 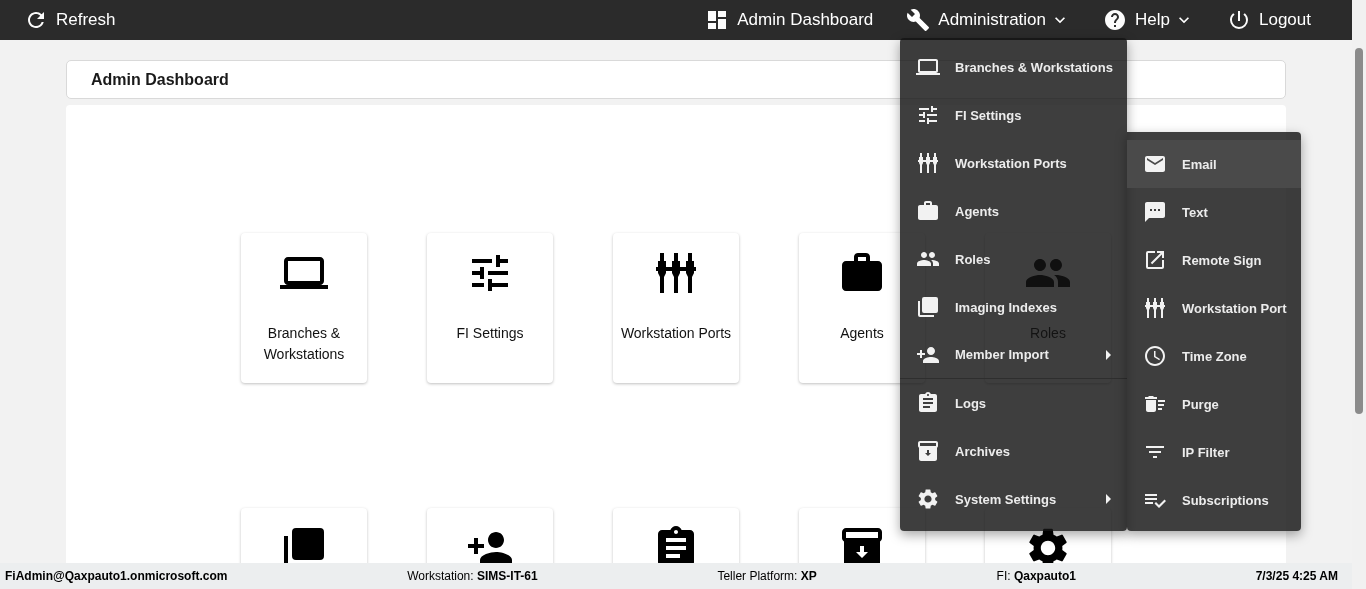 What do you see at coordinates (1214, 260) in the screenshot?
I see `menu-item: Remote Sign` at bounding box center [1214, 260].